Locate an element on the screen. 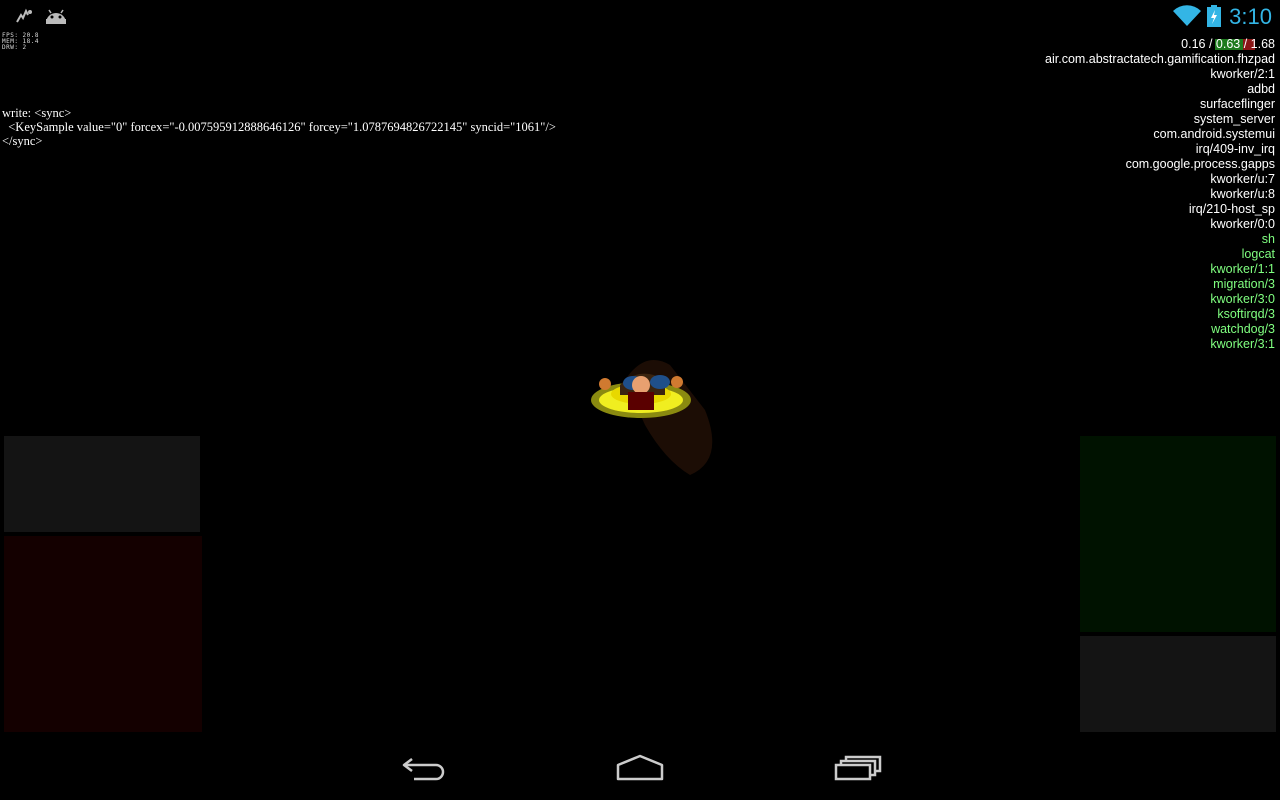 The height and width of the screenshot is (800, 1280). load-average-text: 0.16 / 0.63 / 1.68 is located at coordinates (1228, 44).